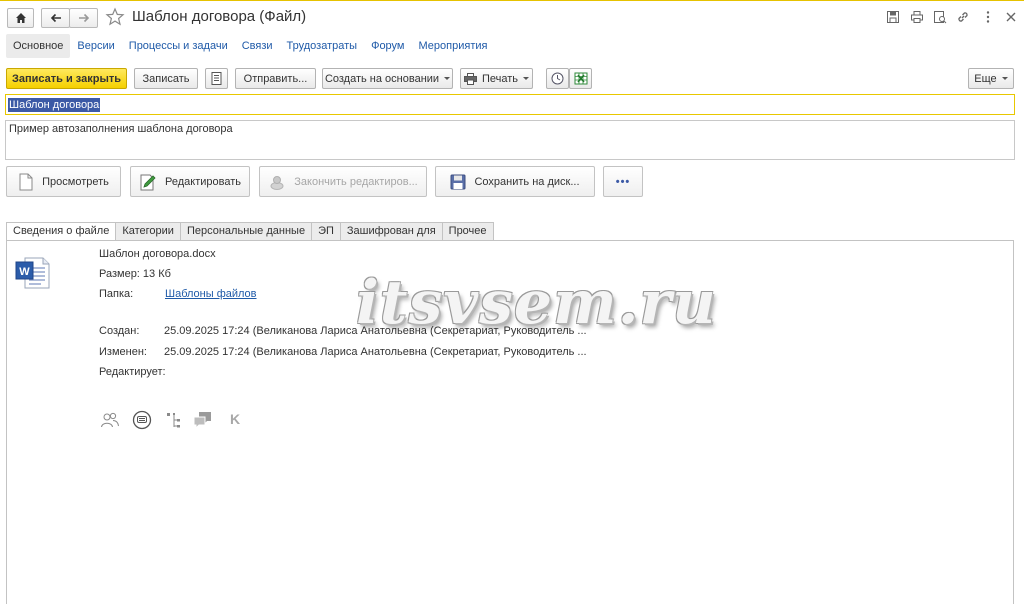 This screenshot has height=604, width=1024. What do you see at coordinates (178, 46) in the screenshot?
I see `form-tab-processes: Процессы и задачи` at bounding box center [178, 46].